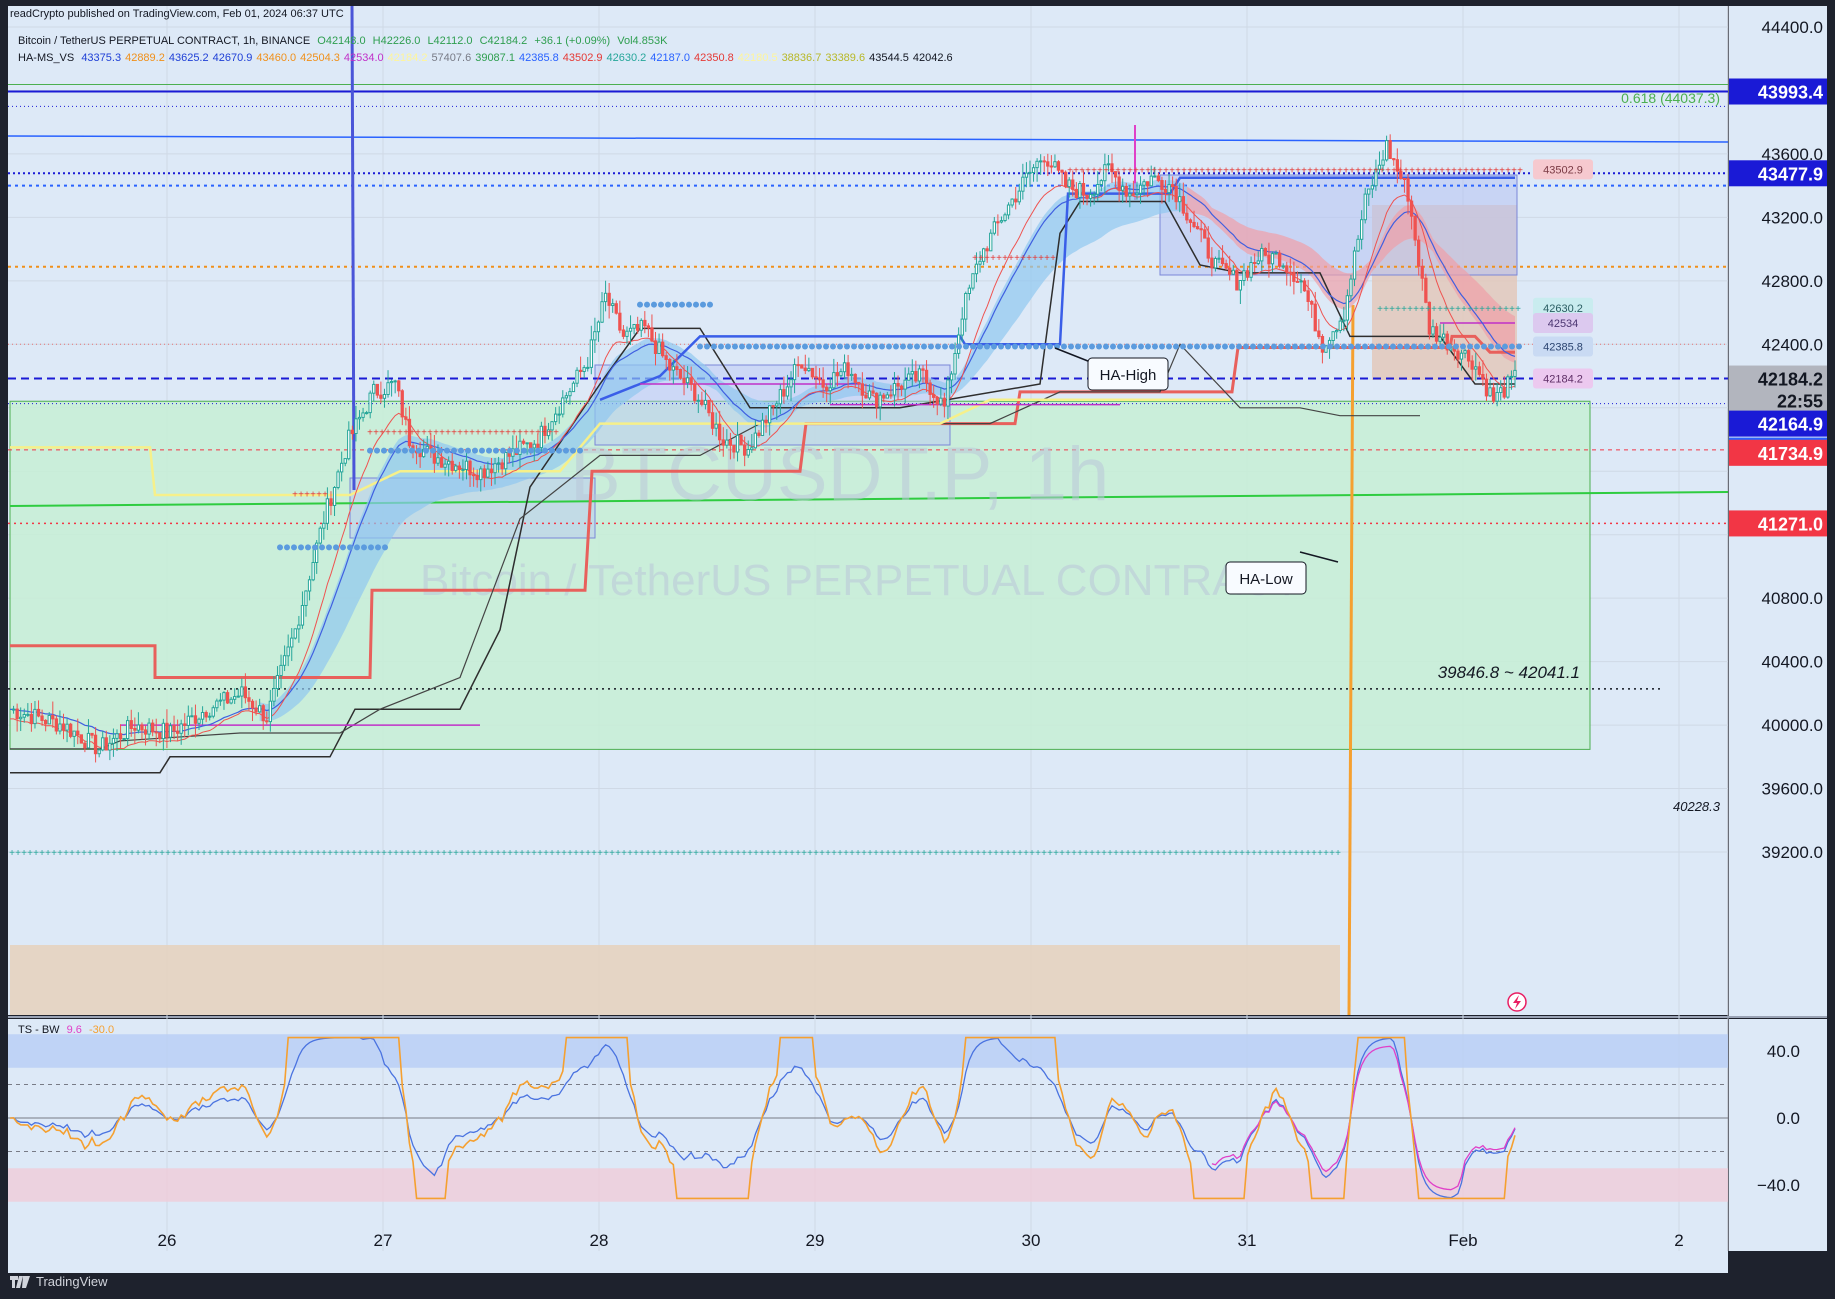 This screenshot has height=1299, width=1835. I want to click on alert-flash-icon, so click(1517, 1002).